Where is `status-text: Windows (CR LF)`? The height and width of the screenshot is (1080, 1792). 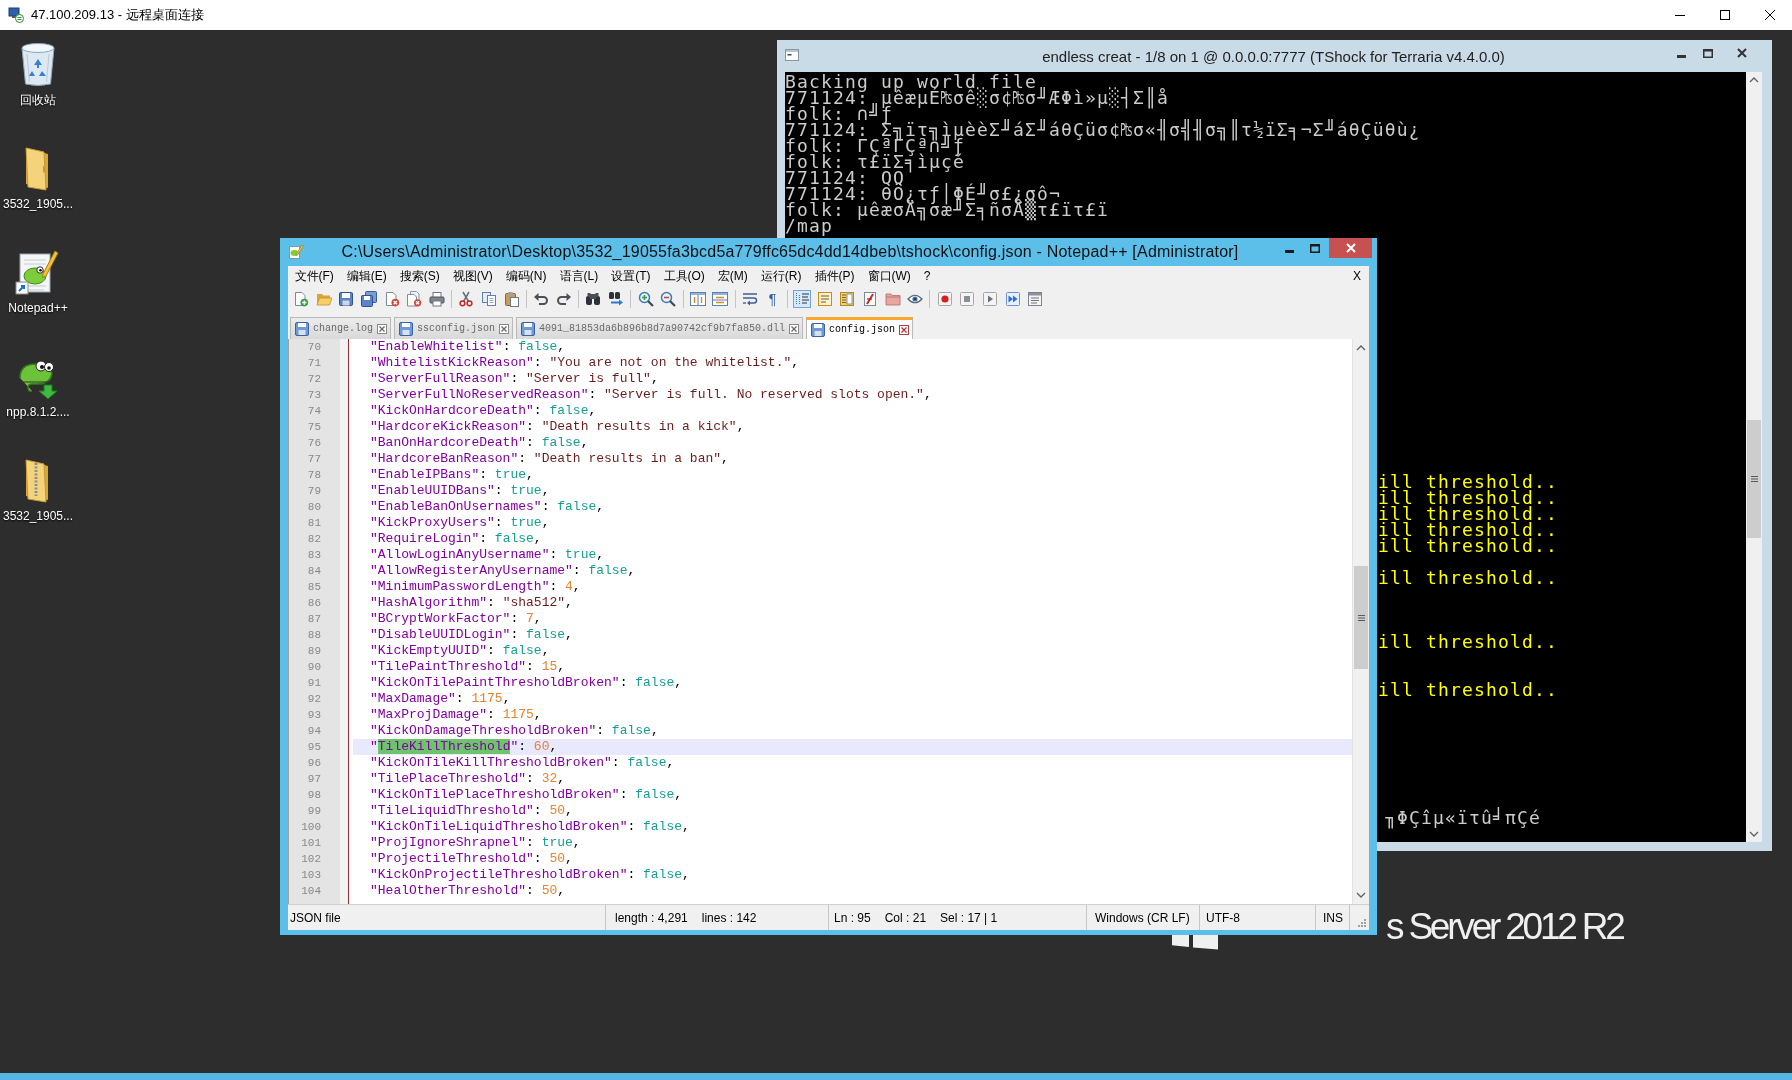
status-text: Windows (CR LF) is located at coordinates (1142, 917).